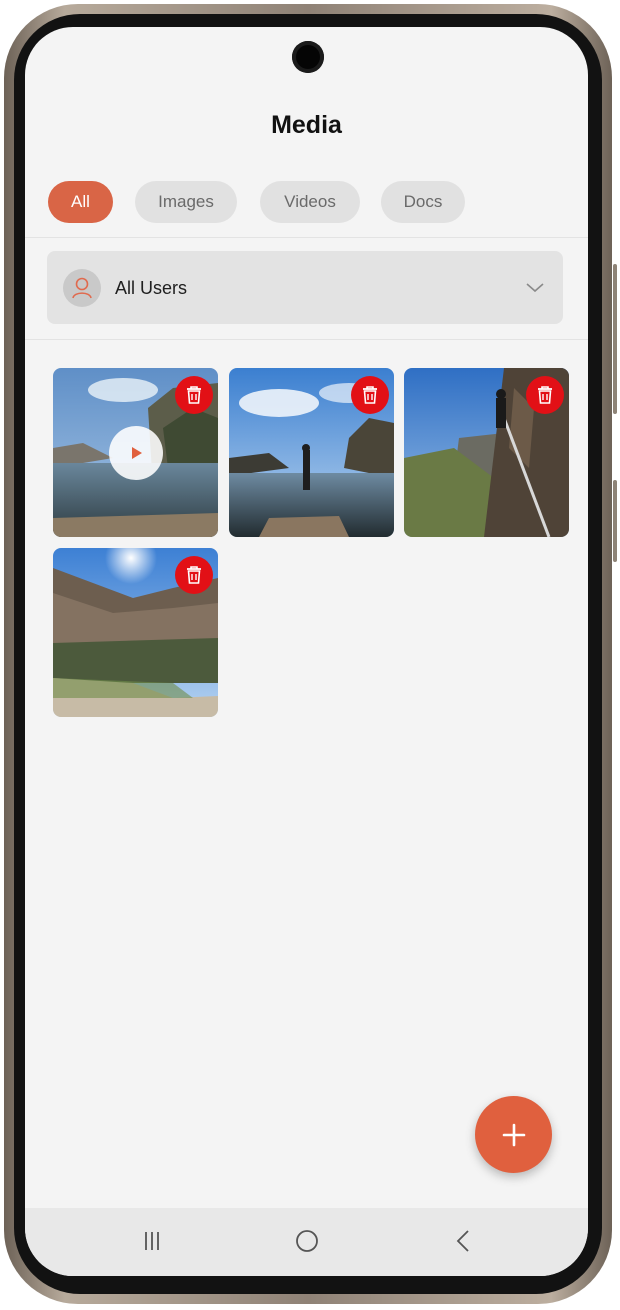 This screenshot has width=620, height=1310. I want to click on plus-icon, so click(513, 1134).